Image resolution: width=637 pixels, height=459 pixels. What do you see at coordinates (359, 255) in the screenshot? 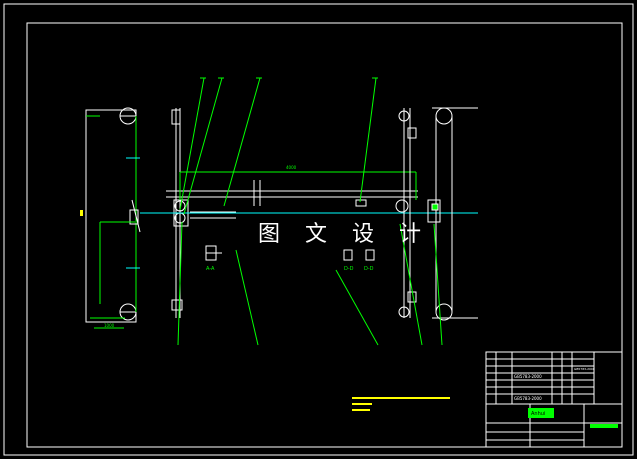
I see `section-view-d` at bounding box center [359, 255].